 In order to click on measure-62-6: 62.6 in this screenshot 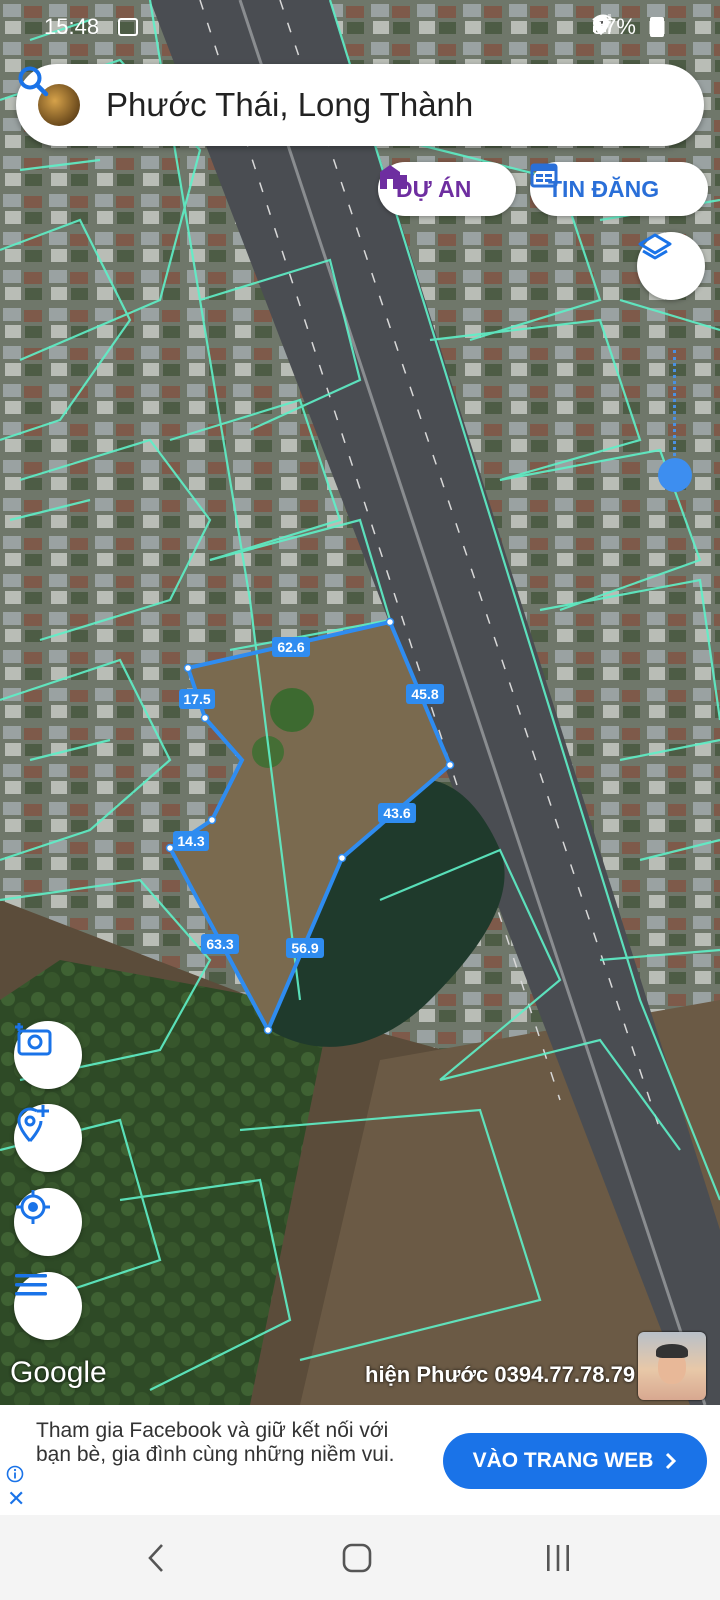, I will do `click(290, 647)`.